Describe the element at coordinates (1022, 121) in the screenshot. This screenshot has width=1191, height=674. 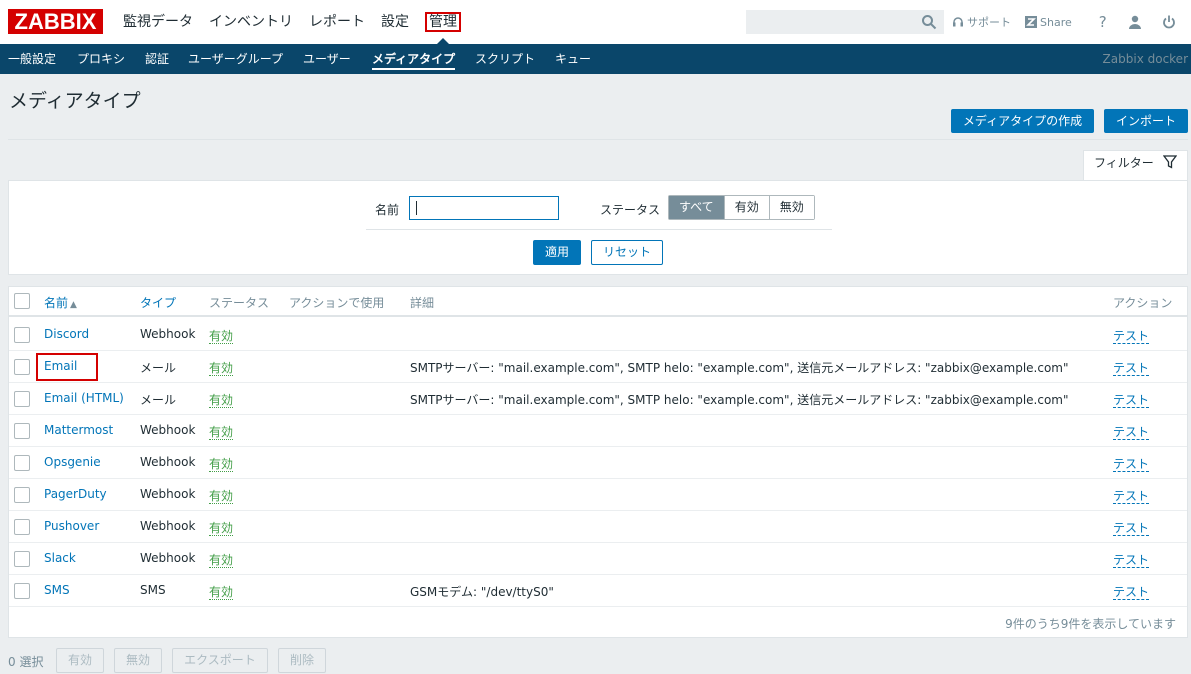
I see `create-media-type-button: メディアタイプの作成` at that location.